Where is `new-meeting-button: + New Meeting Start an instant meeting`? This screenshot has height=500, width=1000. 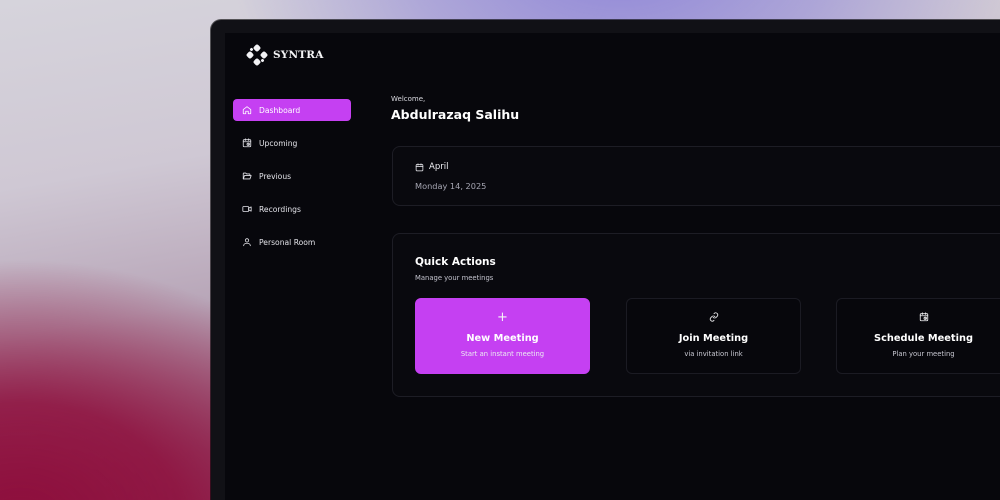
new-meeting-button: + New Meeting Start an instant meeting is located at coordinates (502, 336).